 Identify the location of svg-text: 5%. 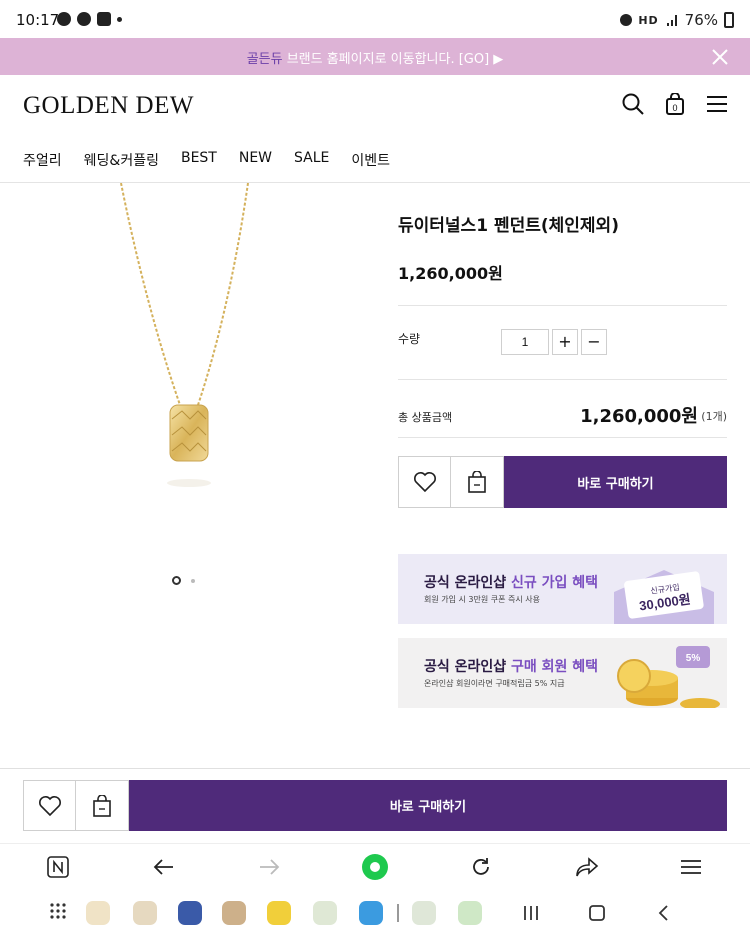
(693, 658).